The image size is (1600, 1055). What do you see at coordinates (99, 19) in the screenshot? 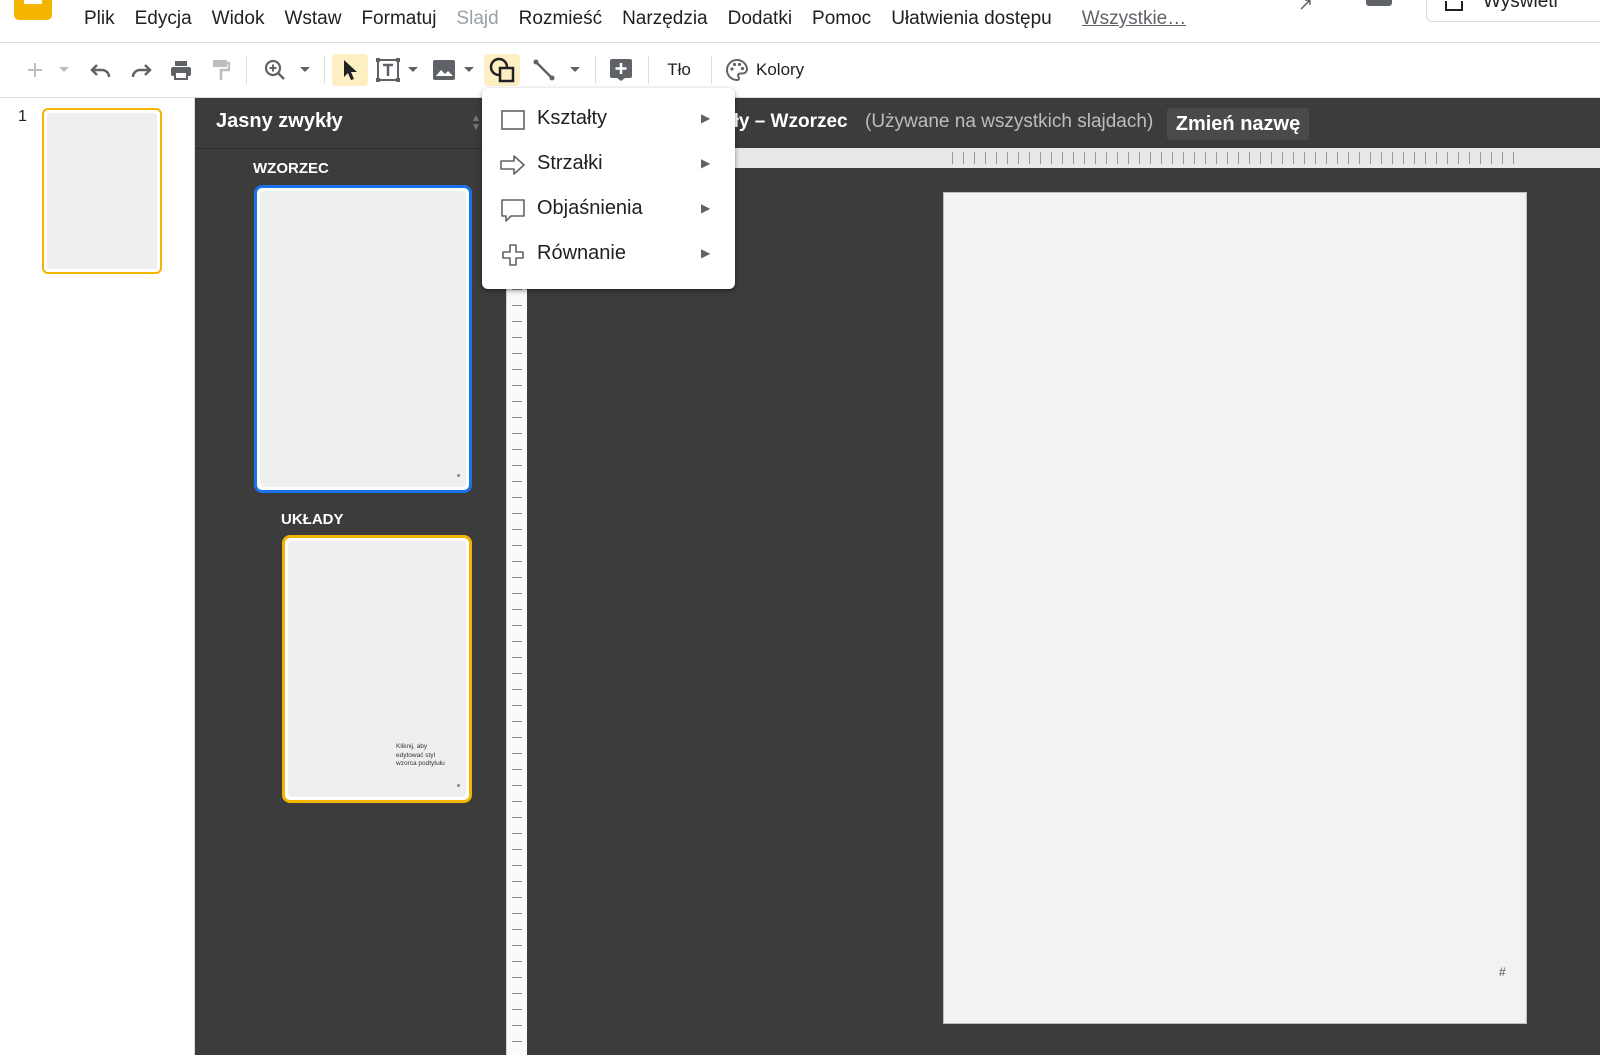
I see `menu-file: Plik` at bounding box center [99, 19].